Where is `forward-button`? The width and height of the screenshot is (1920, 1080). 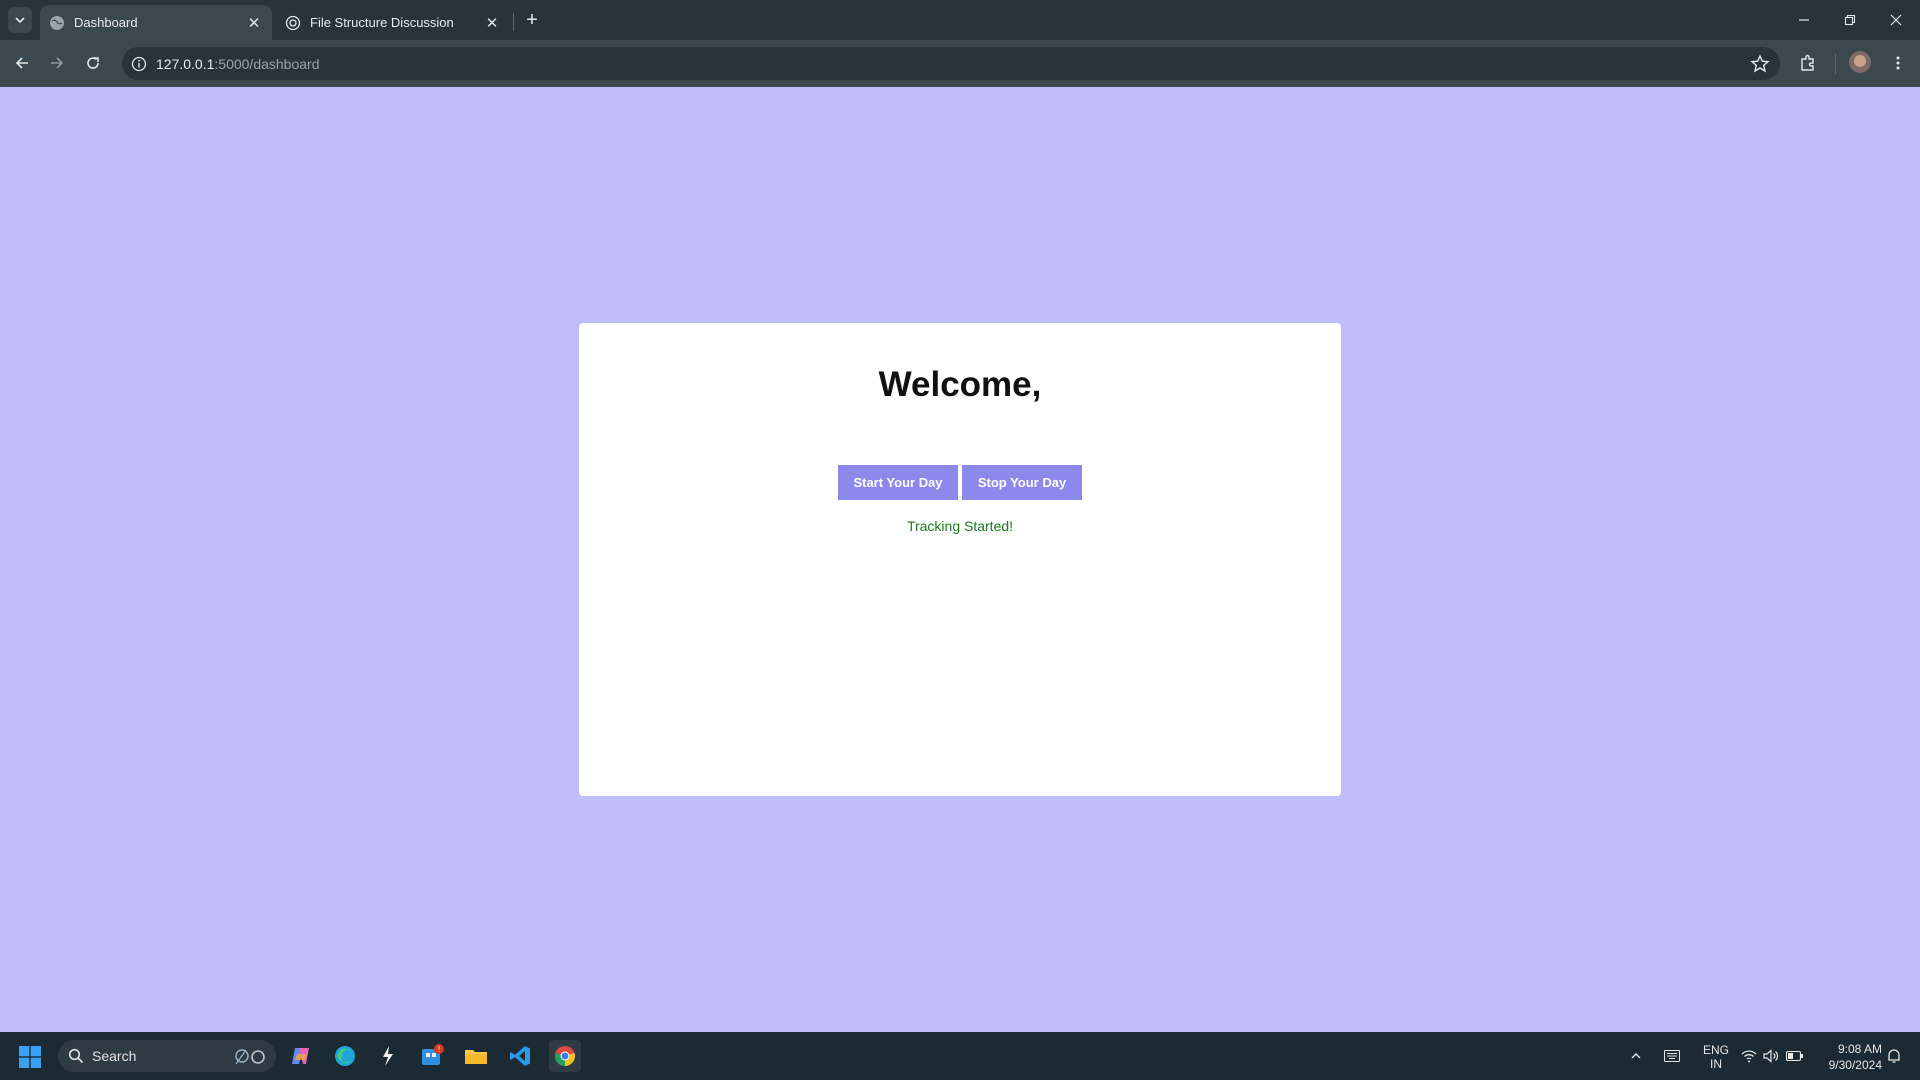
forward-button is located at coordinates (57, 63).